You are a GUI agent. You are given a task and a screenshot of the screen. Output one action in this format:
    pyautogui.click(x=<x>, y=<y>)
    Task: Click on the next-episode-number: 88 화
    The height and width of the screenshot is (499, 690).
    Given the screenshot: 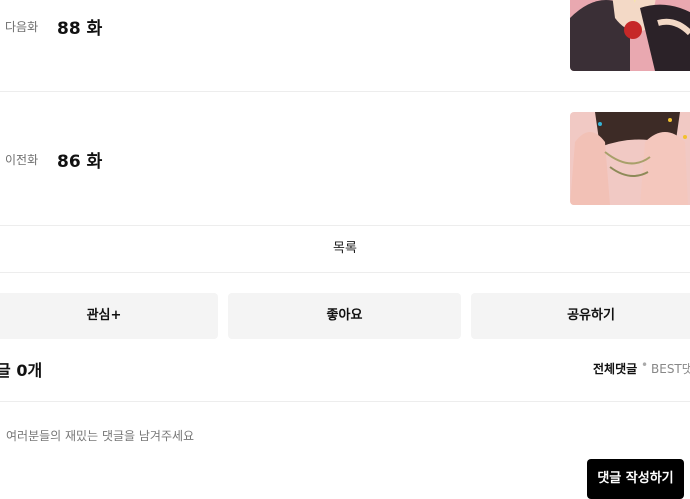 What is the action you would take?
    pyautogui.click(x=80, y=29)
    